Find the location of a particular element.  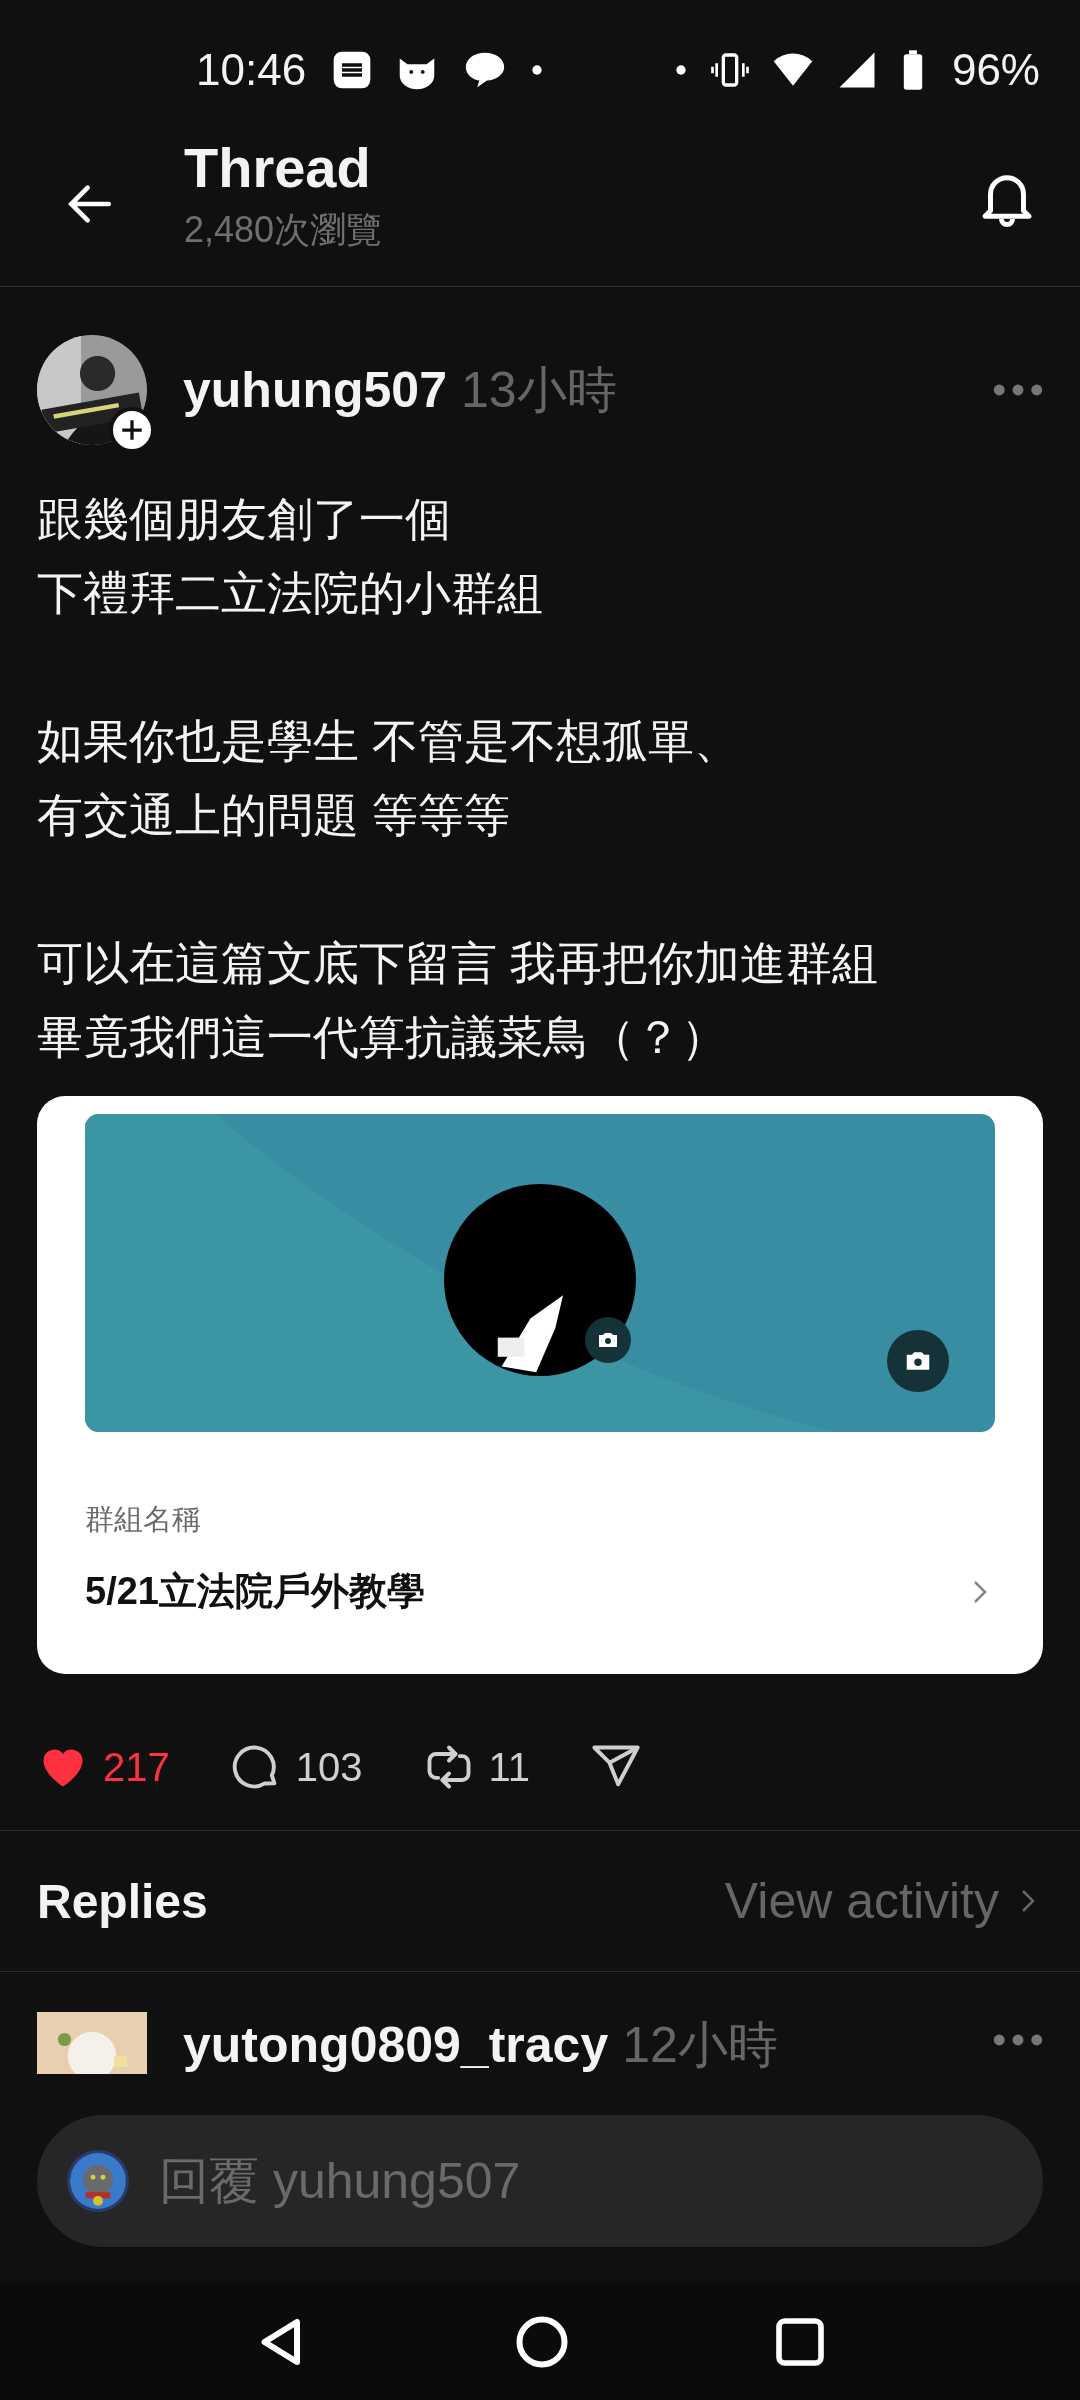

vibrate-icon is located at coordinates (729, 70).